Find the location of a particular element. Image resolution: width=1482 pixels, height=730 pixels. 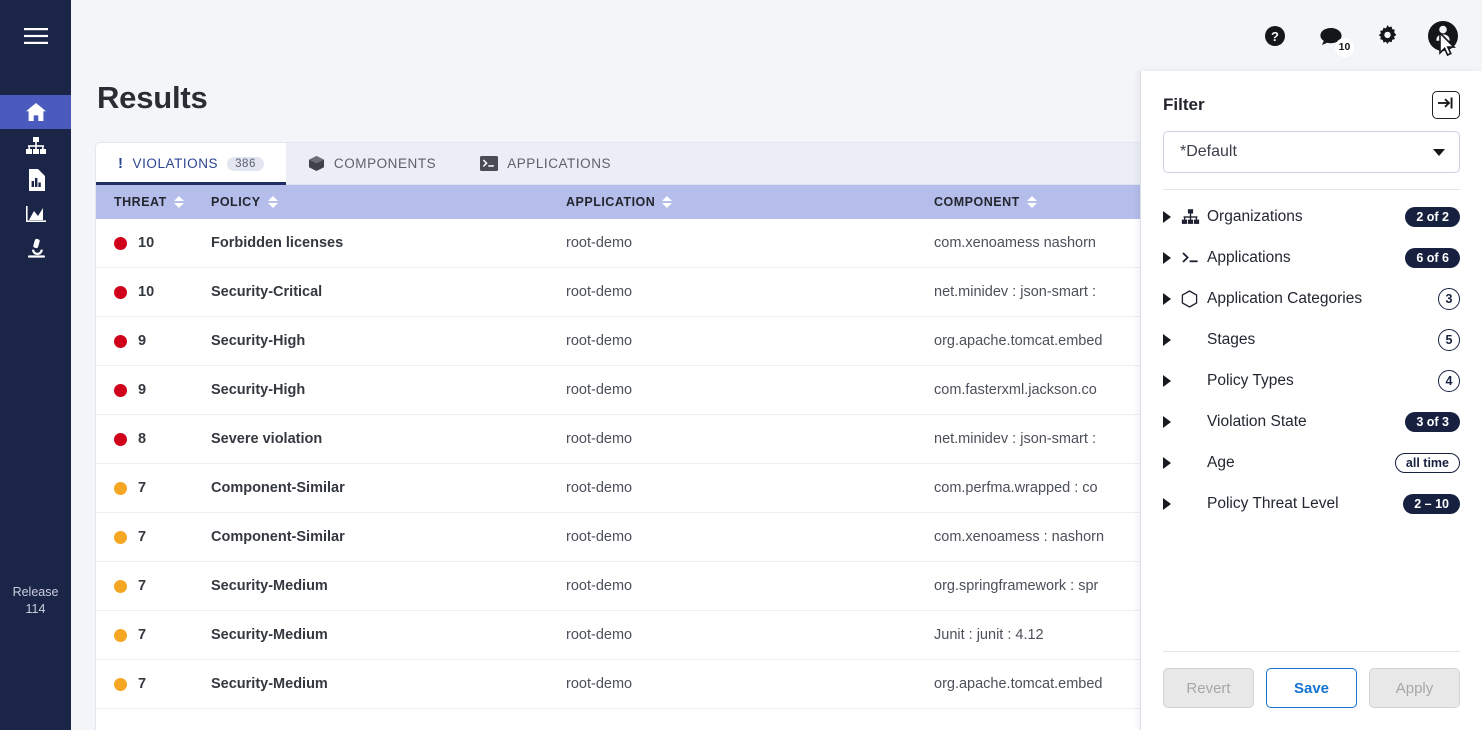

sidebar-item-reports is located at coordinates (35, 180).